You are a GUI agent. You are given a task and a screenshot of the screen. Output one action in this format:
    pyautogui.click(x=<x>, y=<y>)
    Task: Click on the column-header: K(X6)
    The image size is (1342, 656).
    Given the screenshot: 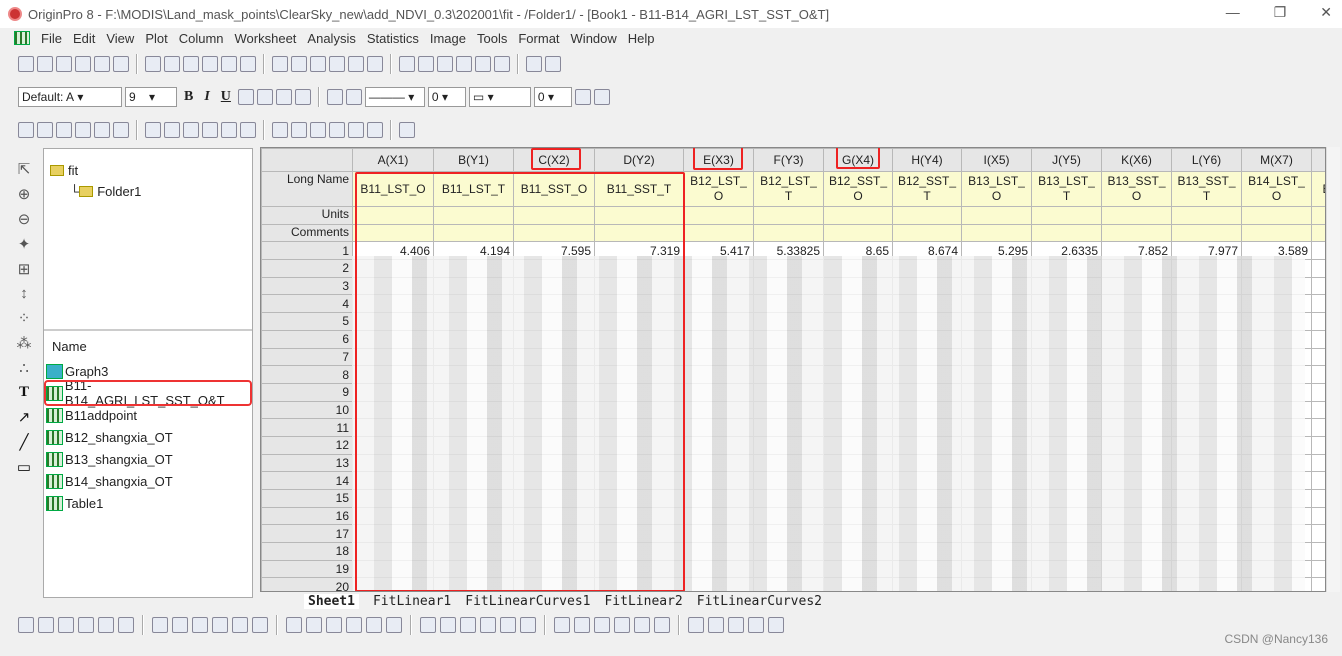 What is the action you would take?
    pyautogui.click(x=1136, y=160)
    